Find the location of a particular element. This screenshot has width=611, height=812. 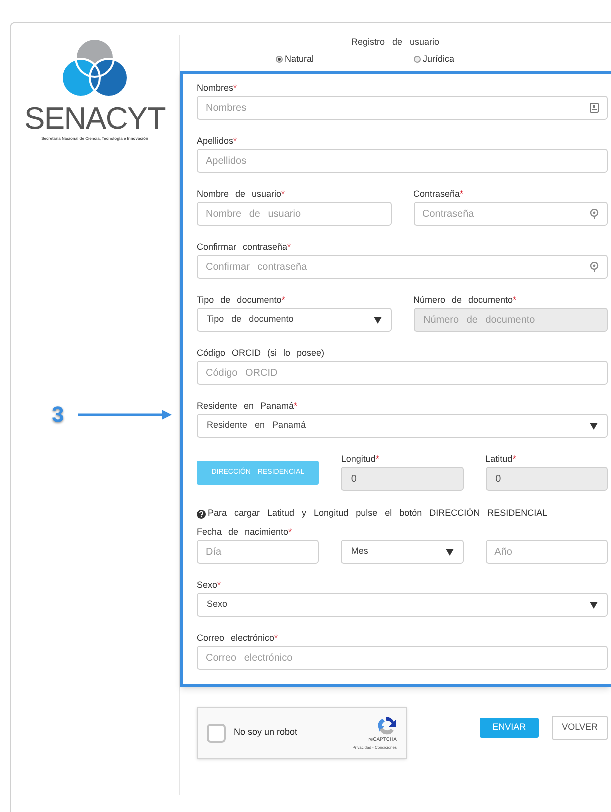

submit-button: ENVIAR is located at coordinates (510, 728).